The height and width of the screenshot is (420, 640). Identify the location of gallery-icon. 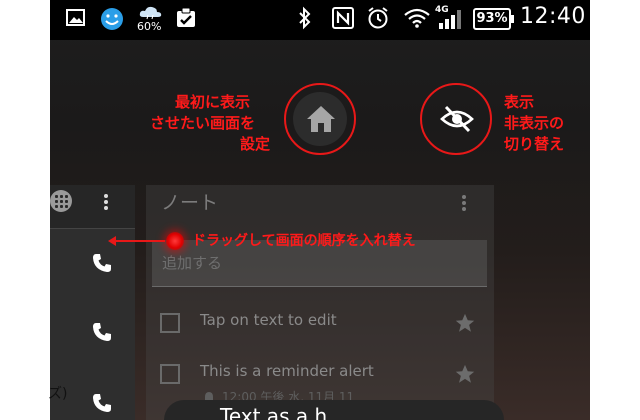
(76, 18).